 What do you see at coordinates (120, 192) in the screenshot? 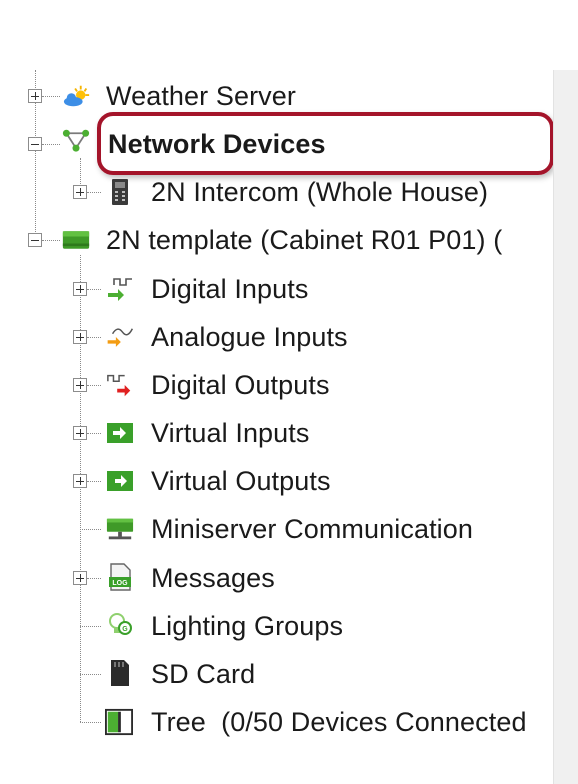
I see `intercom-icon` at bounding box center [120, 192].